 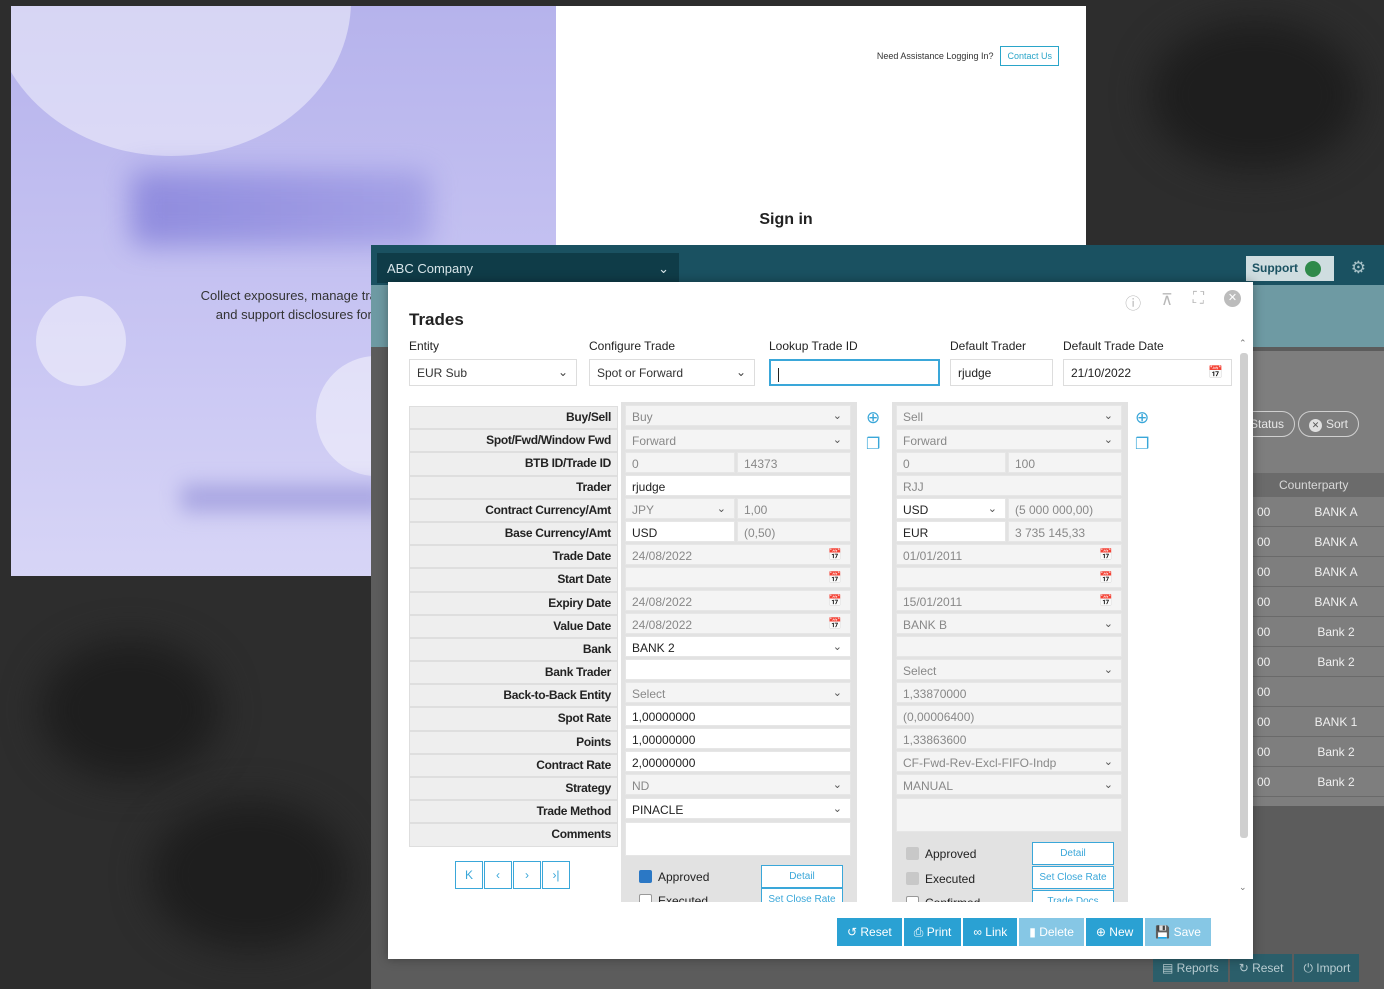 I want to click on spot-rate-field: (0,00006400), so click(x=1009, y=715).